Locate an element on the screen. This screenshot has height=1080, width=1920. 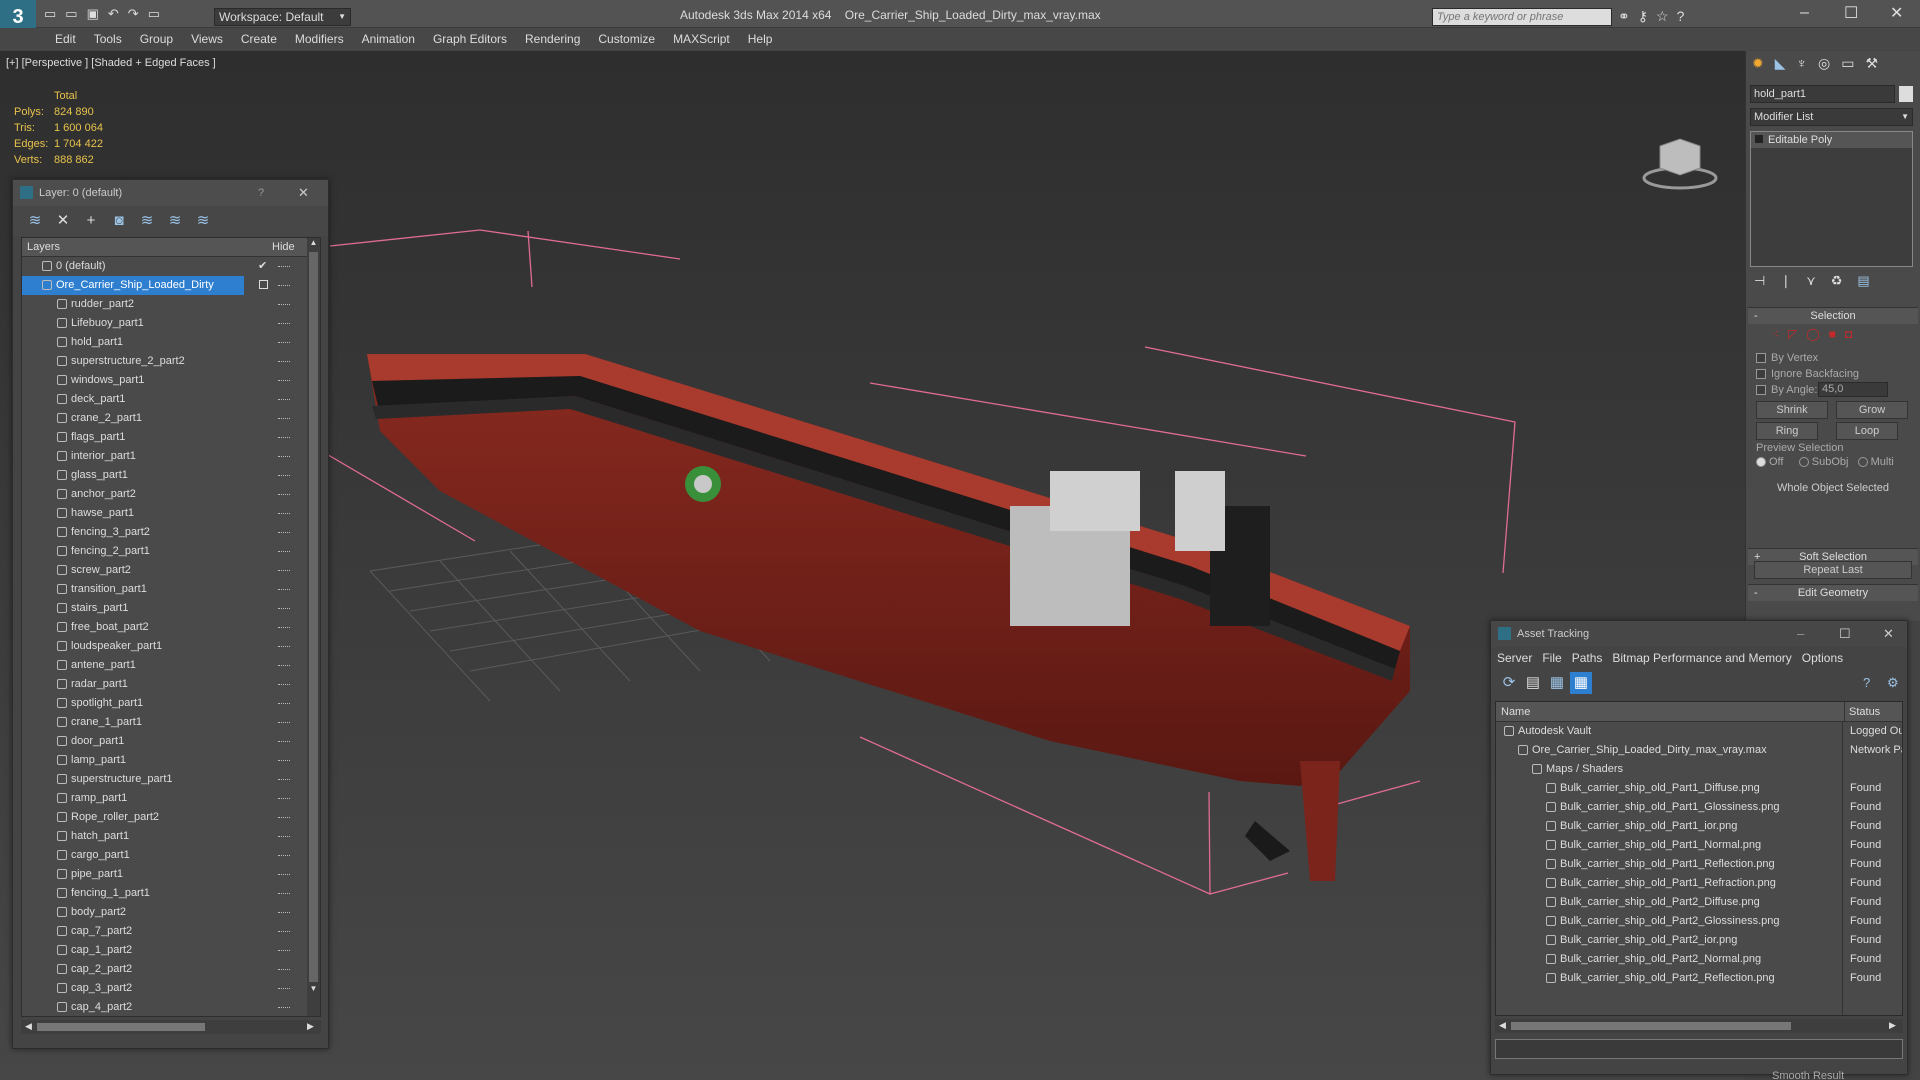
layer-active-box-icon is located at coordinates (263, 284).